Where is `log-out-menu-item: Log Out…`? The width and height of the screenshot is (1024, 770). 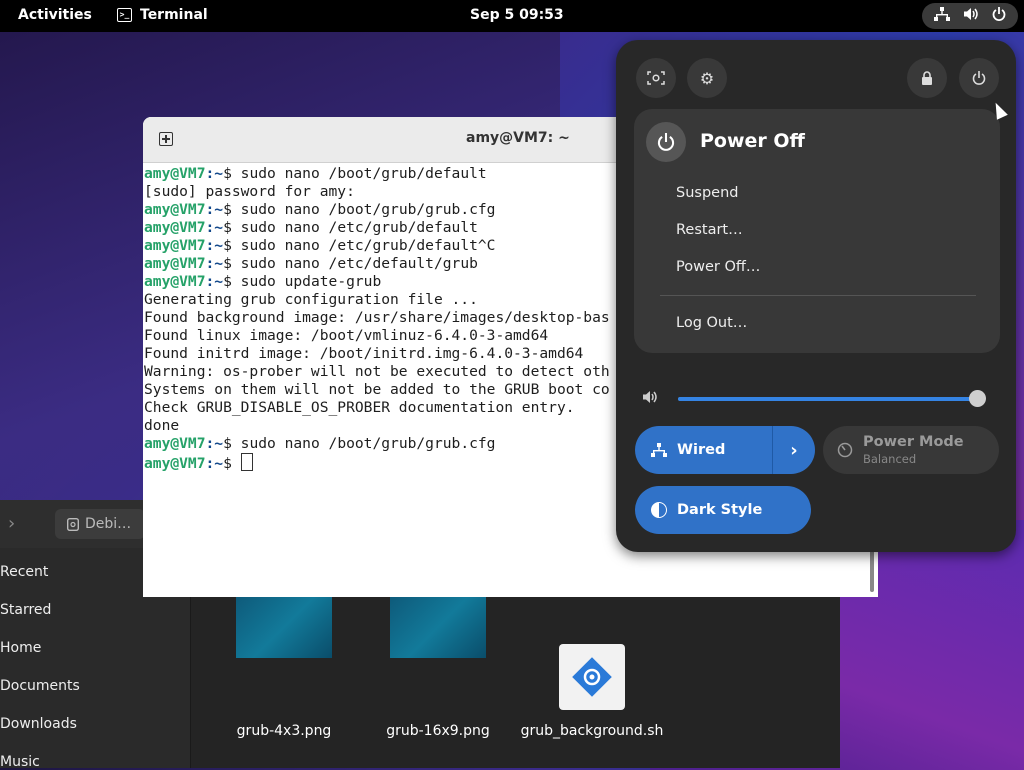
log-out-menu-item: Log Out… is located at coordinates (711, 323).